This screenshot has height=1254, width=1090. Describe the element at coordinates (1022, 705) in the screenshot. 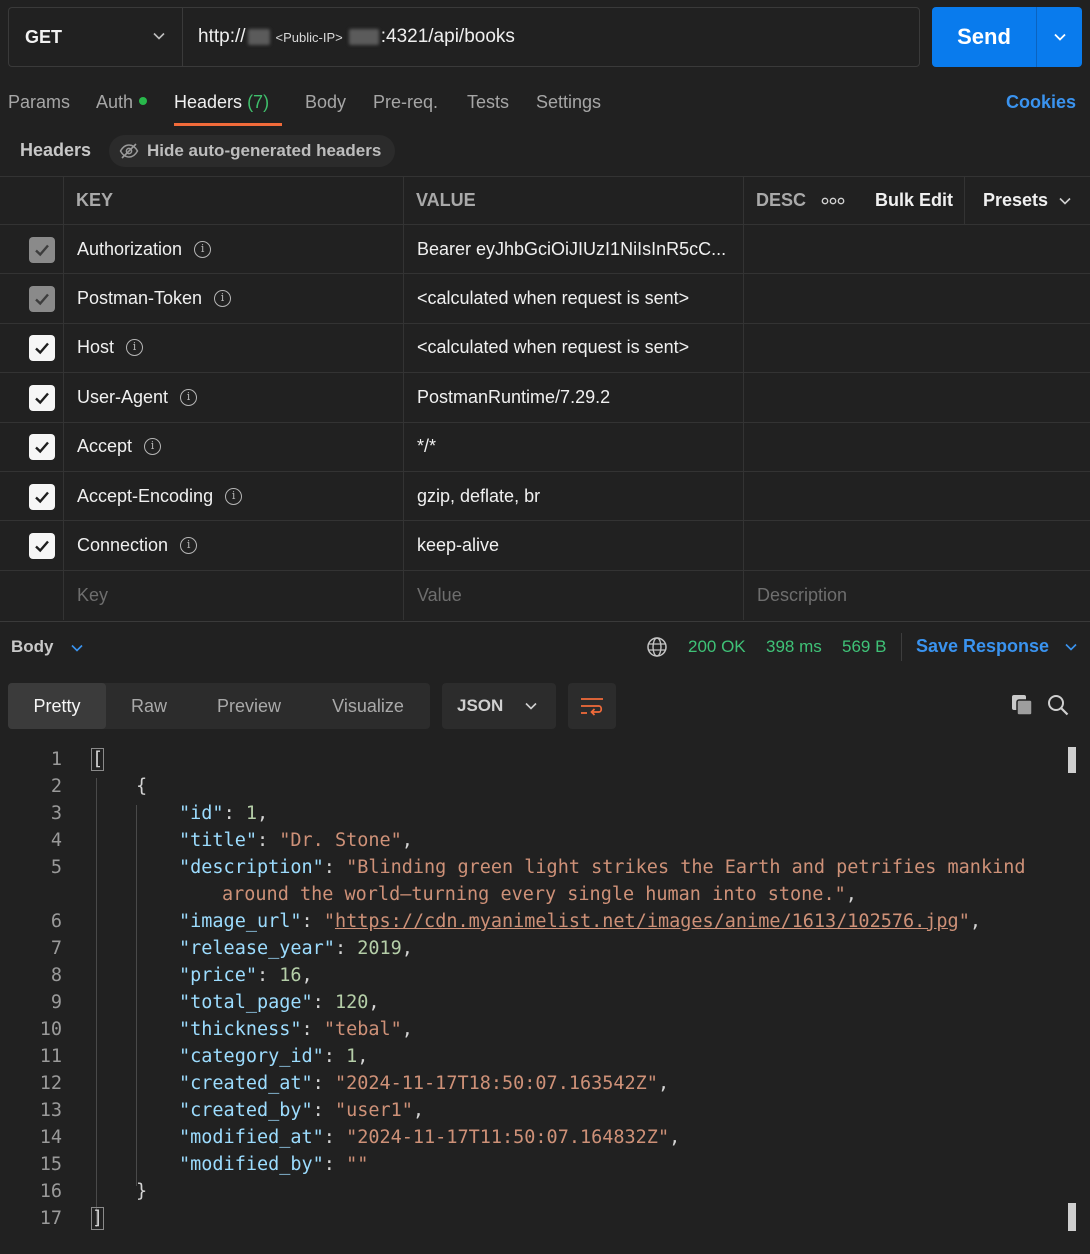

I see `copy-icon` at that location.